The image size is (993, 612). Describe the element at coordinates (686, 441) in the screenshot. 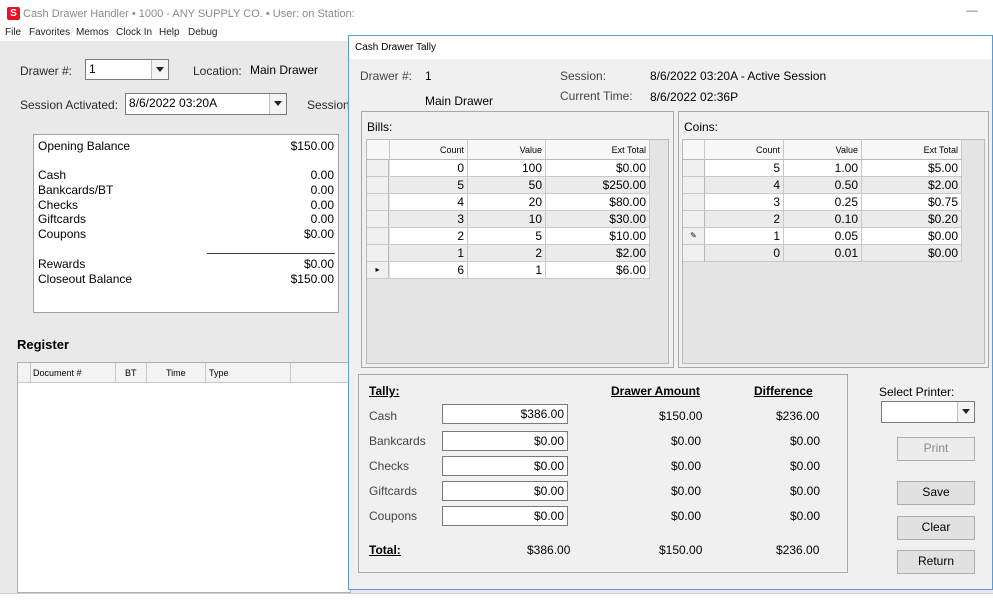

I see `bankcards-drawer-amount: $0.00` at that location.